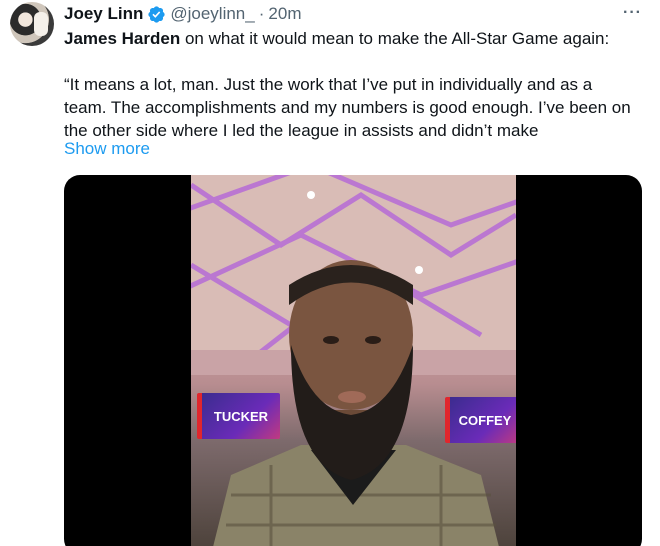 Image resolution: width=660 pixels, height=546 pixels. Describe the element at coordinates (103, 14) in the screenshot. I see `author-name: Joey Linn` at that location.